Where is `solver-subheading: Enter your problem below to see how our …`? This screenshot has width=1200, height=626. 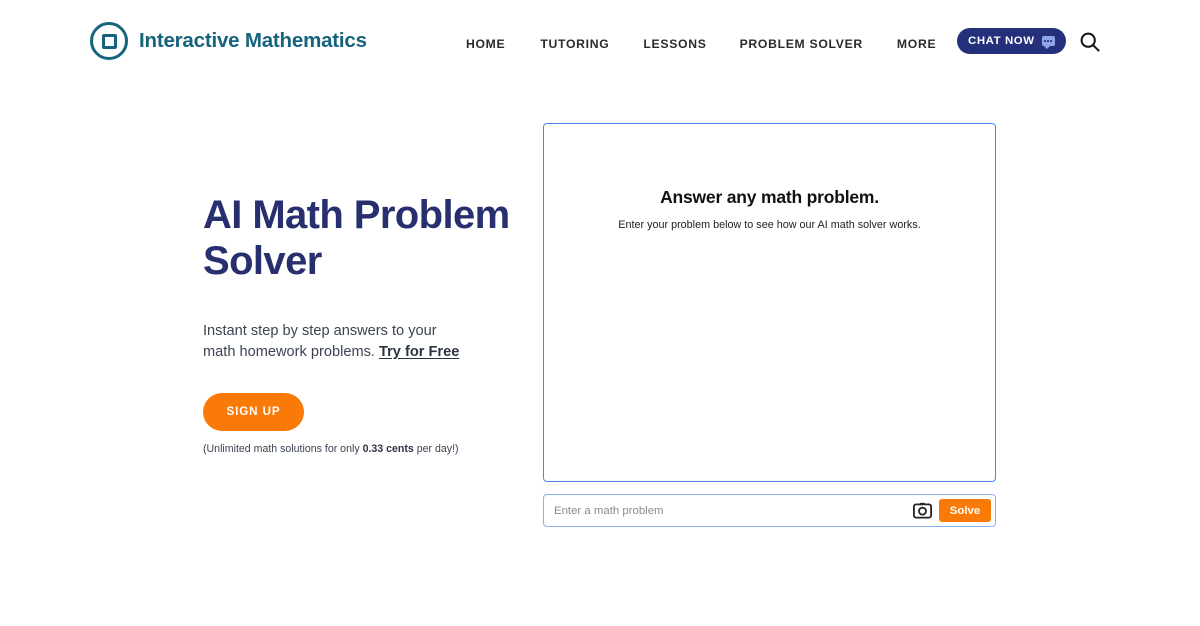 solver-subheading: Enter your problem below to see how our … is located at coordinates (769, 225).